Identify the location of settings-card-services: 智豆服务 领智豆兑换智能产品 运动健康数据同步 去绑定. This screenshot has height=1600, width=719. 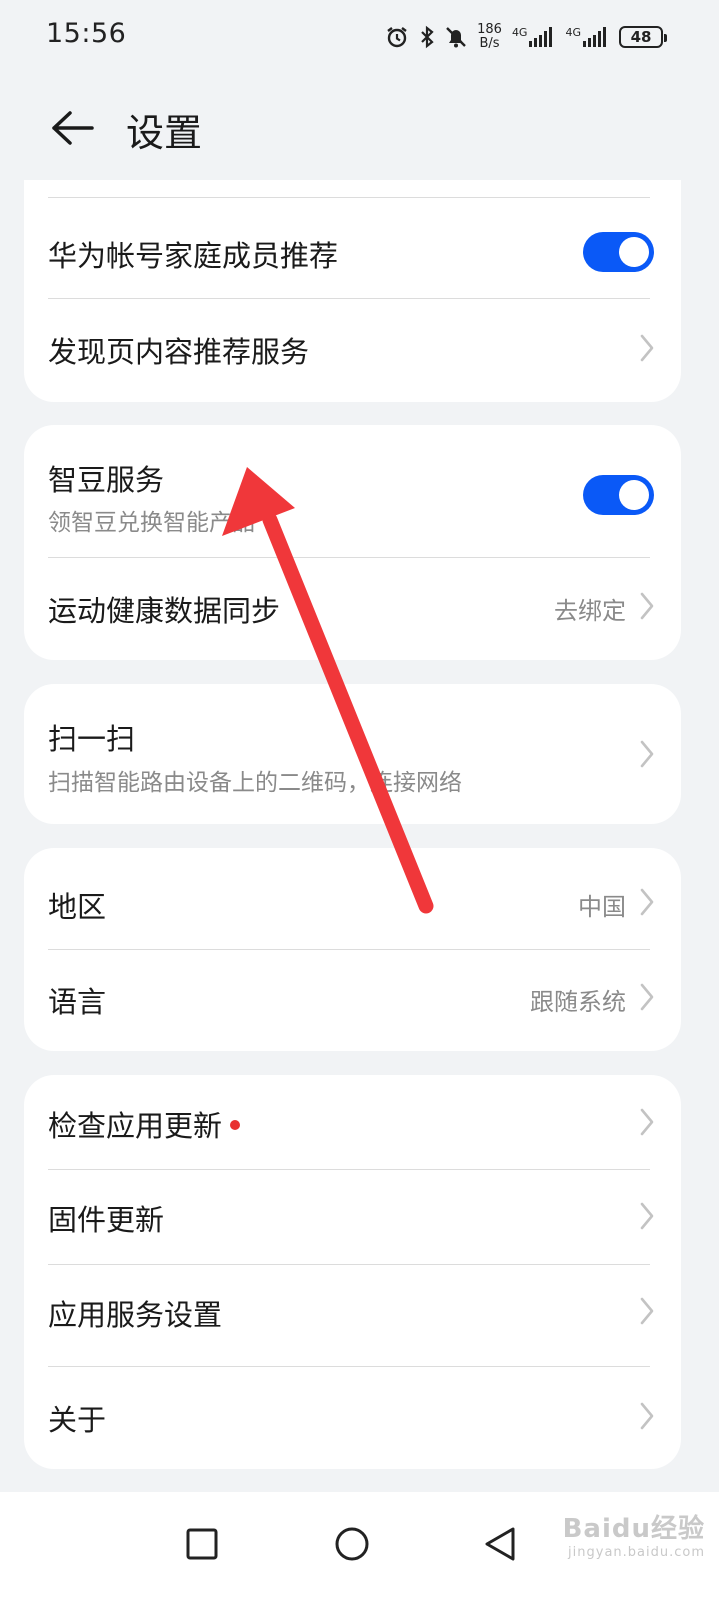
(352, 542).